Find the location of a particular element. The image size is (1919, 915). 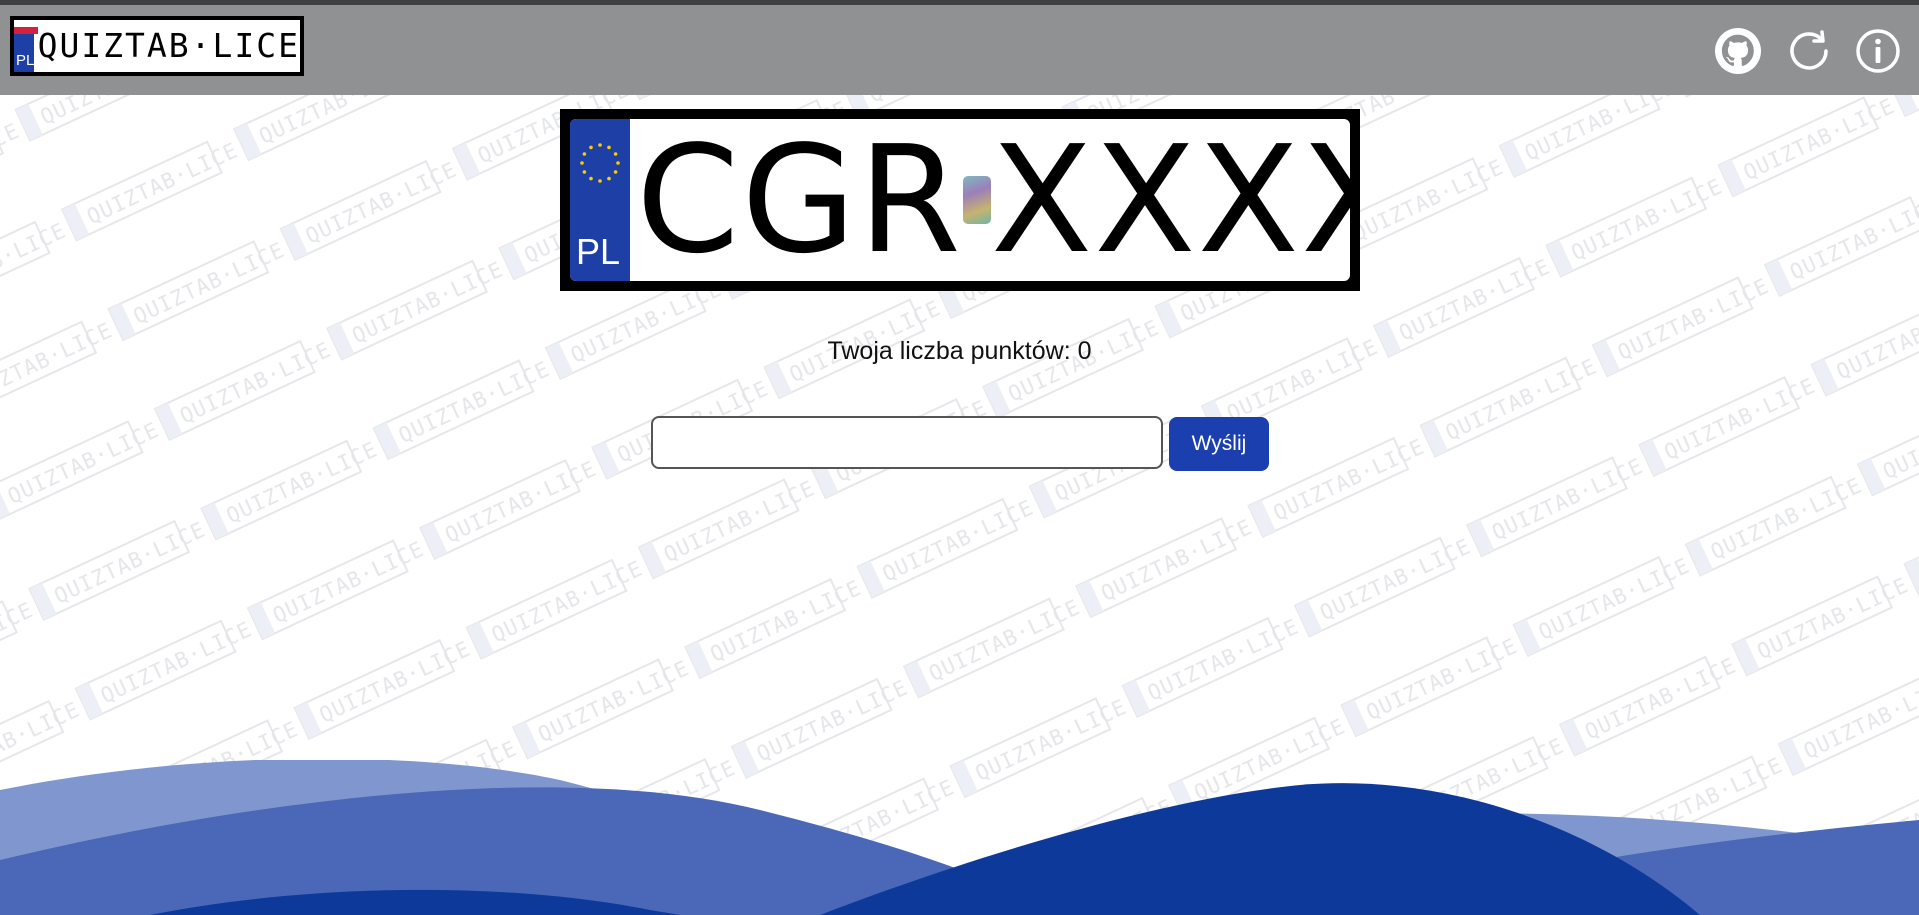

plate-eu-band: PL is located at coordinates (600, 200).